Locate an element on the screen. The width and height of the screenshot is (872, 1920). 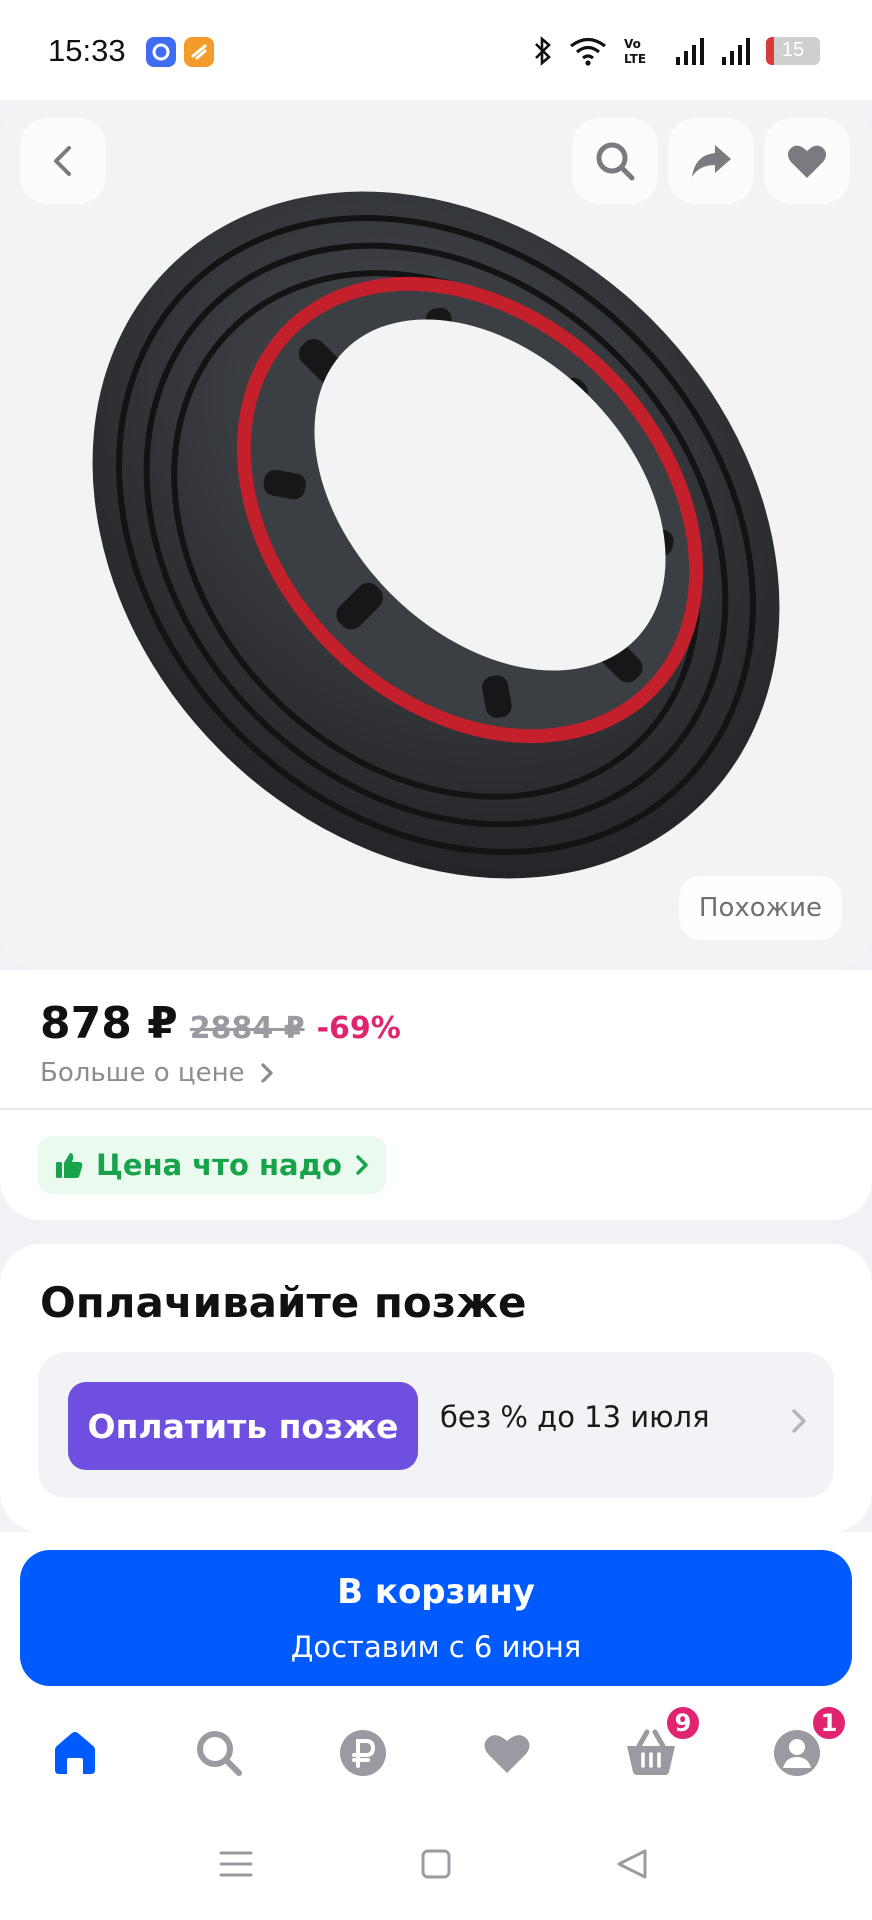
menu-icon is located at coordinates (236, 1864).